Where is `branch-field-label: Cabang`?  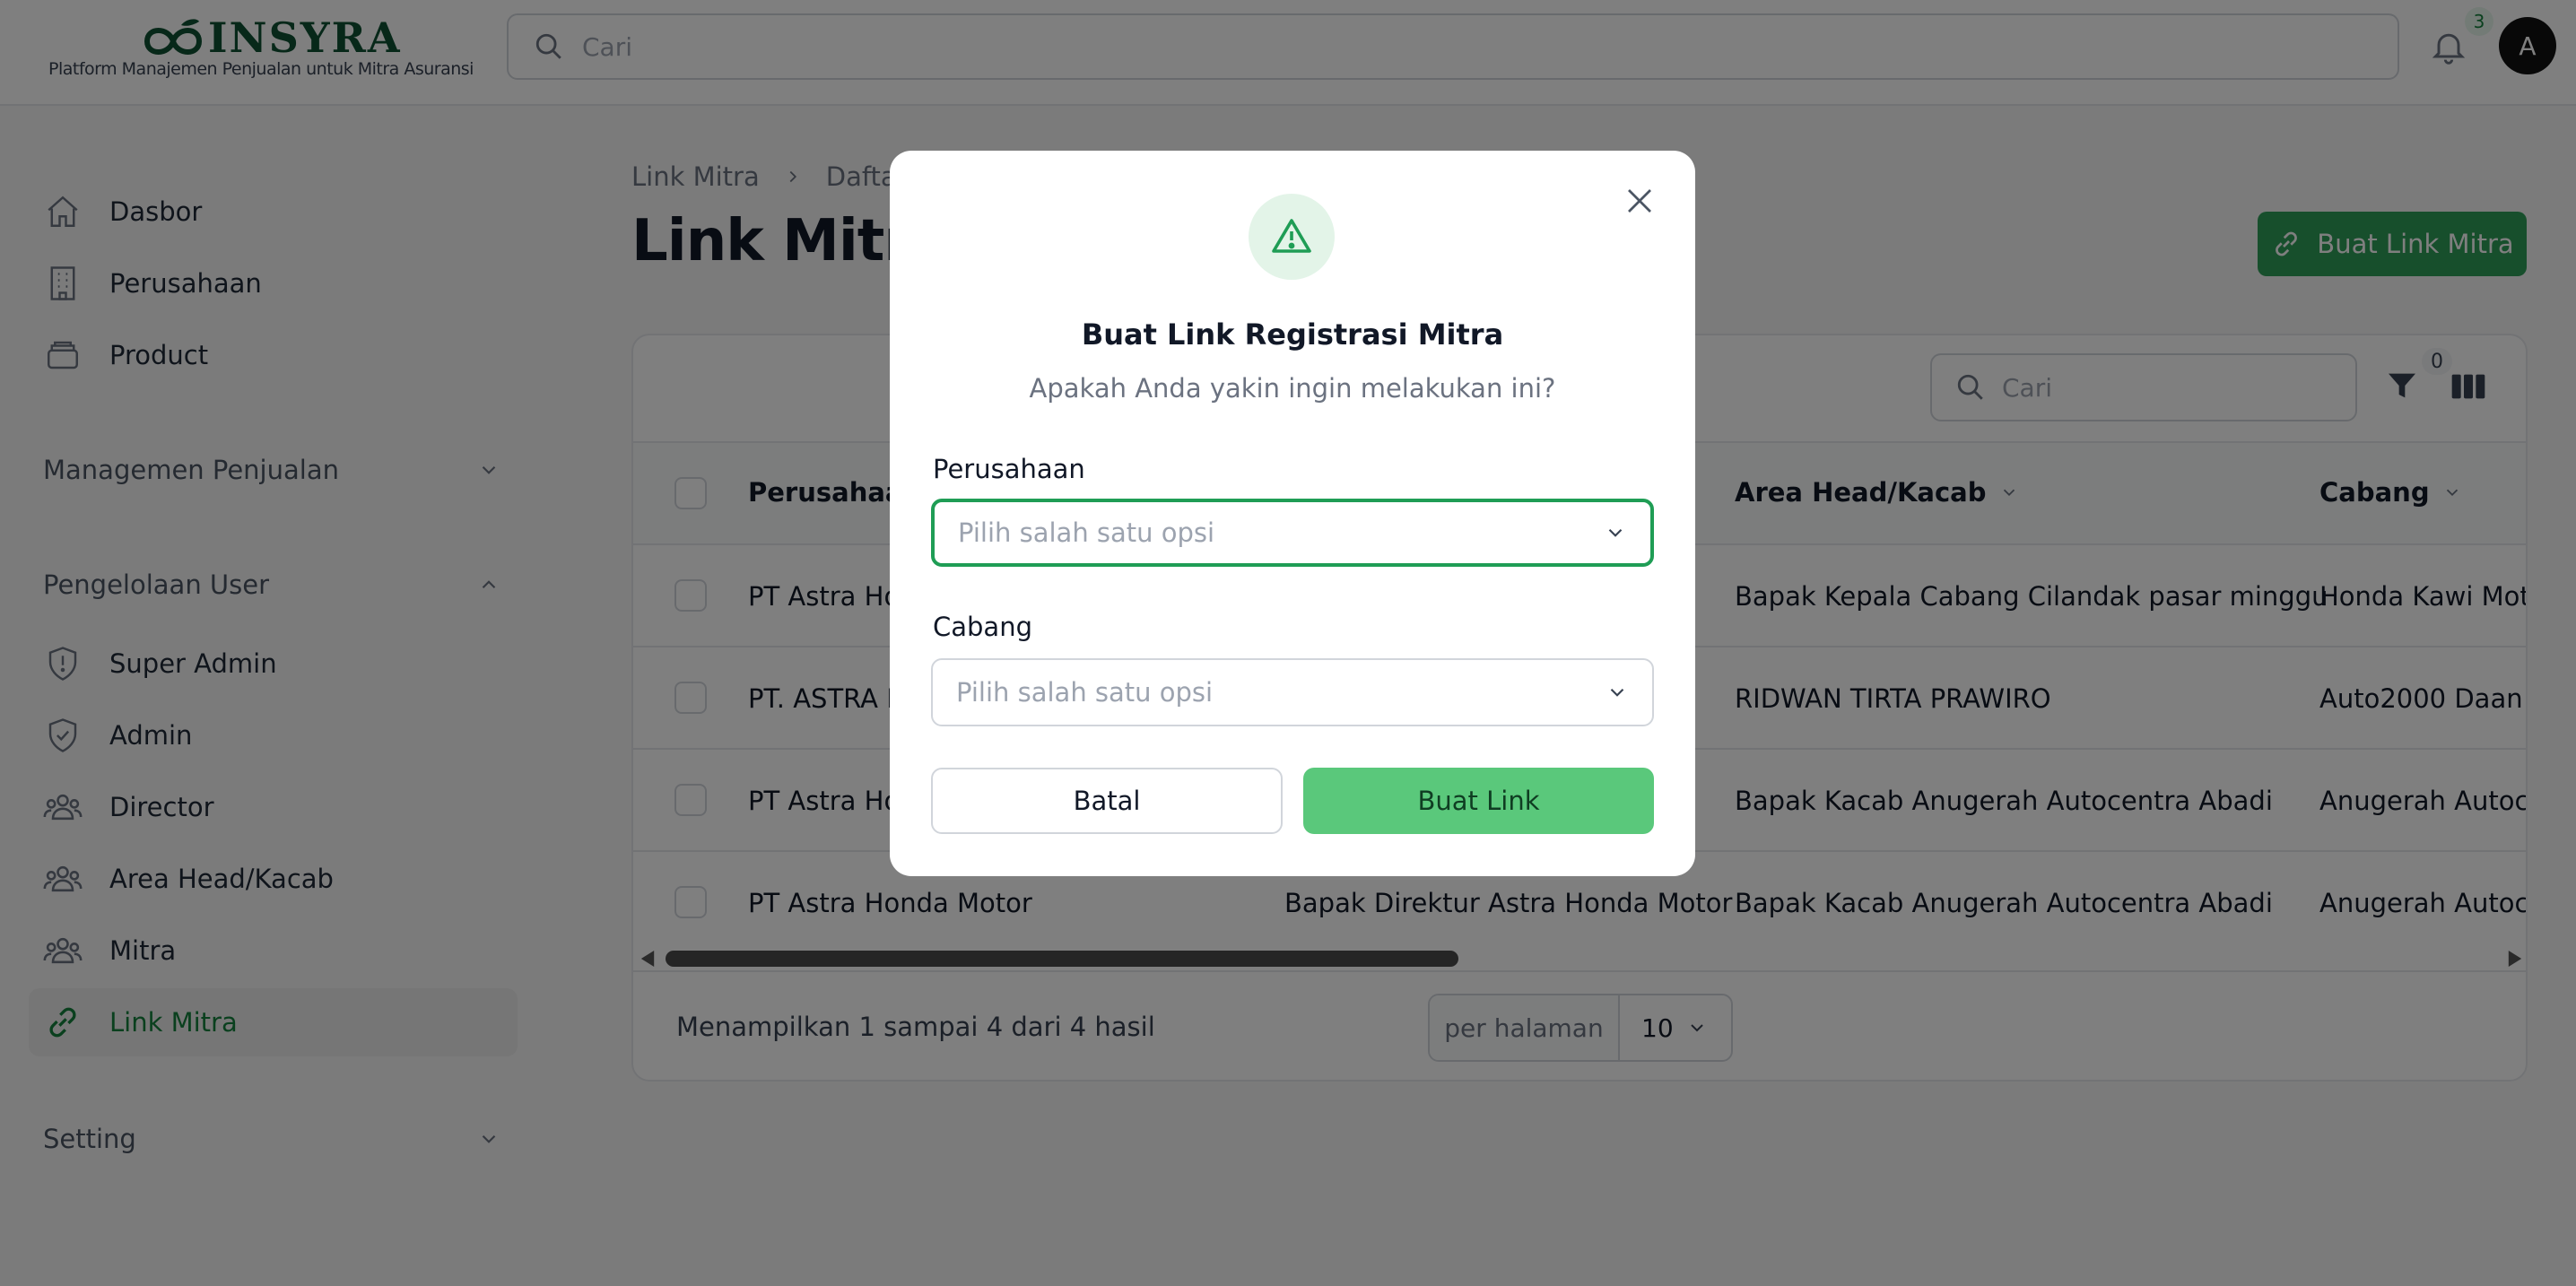 branch-field-label: Cabang is located at coordinates (982, 627).